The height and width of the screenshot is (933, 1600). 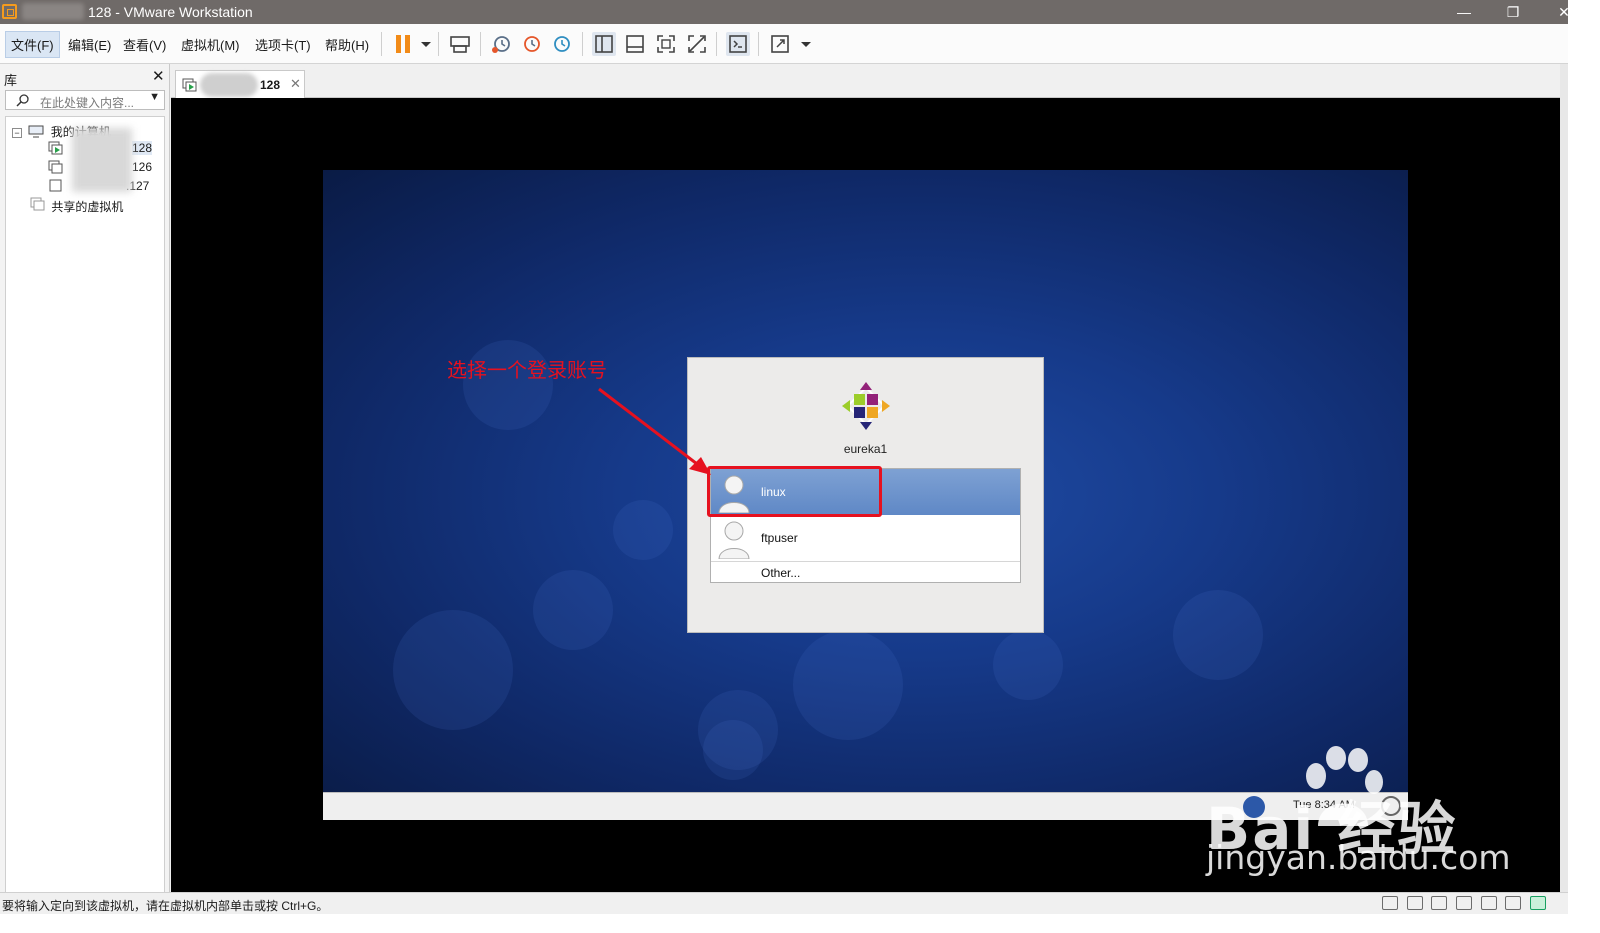 What do you see at coordinates (53, 11) in the screenshot?
I see `redacted-title` at bounding box center [53, 11].